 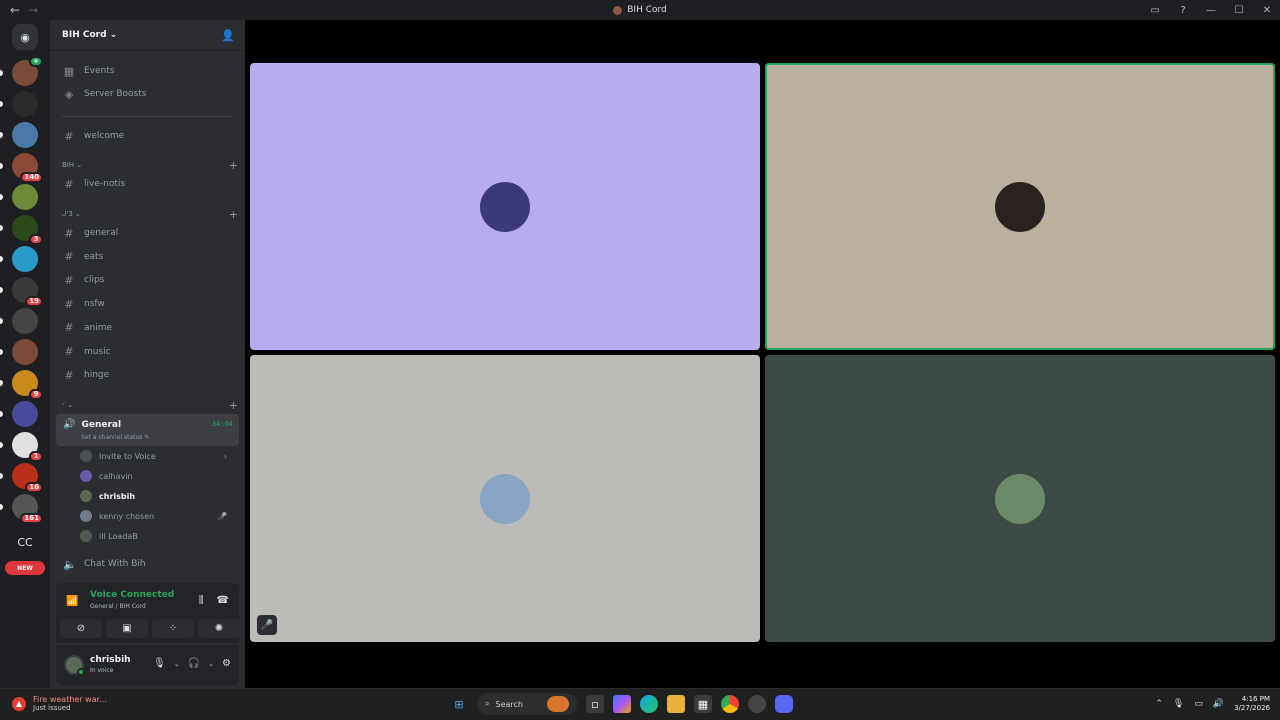 What do you see at coordinates (25, 37) in the screenshot?
I see `discord-home-icon: ◉` at bounding box center [25, 37].